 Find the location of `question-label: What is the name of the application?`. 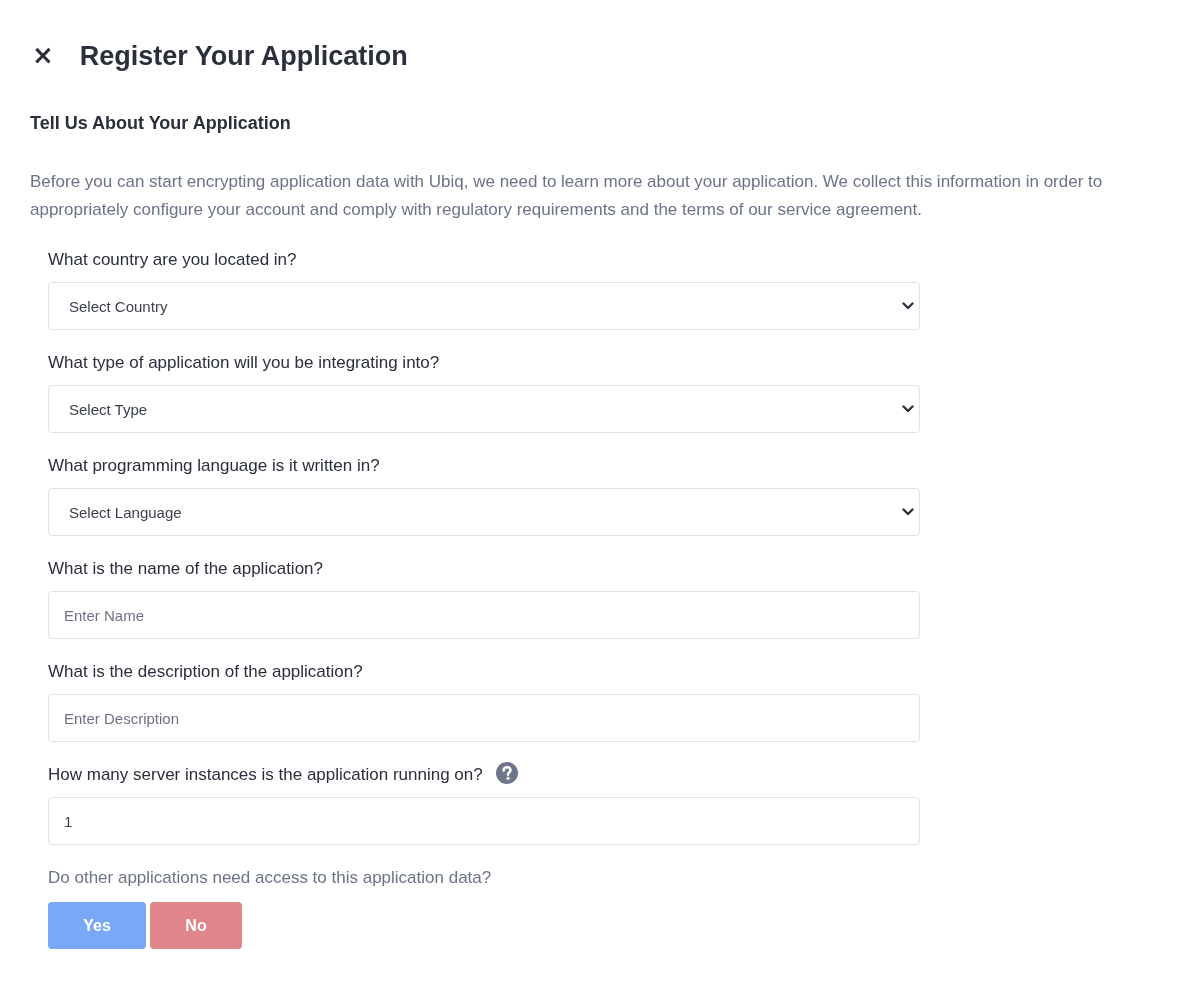

question-label: What is the name of the application? is located at coordinates (185, 569).